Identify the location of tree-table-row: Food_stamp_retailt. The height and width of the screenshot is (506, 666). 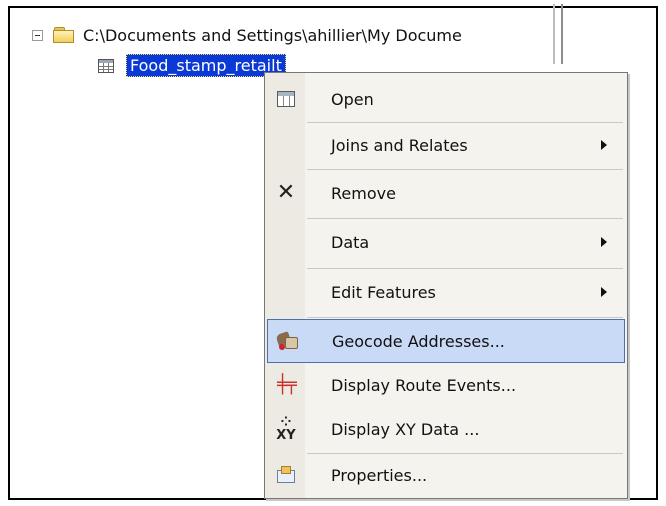
(192, 65).